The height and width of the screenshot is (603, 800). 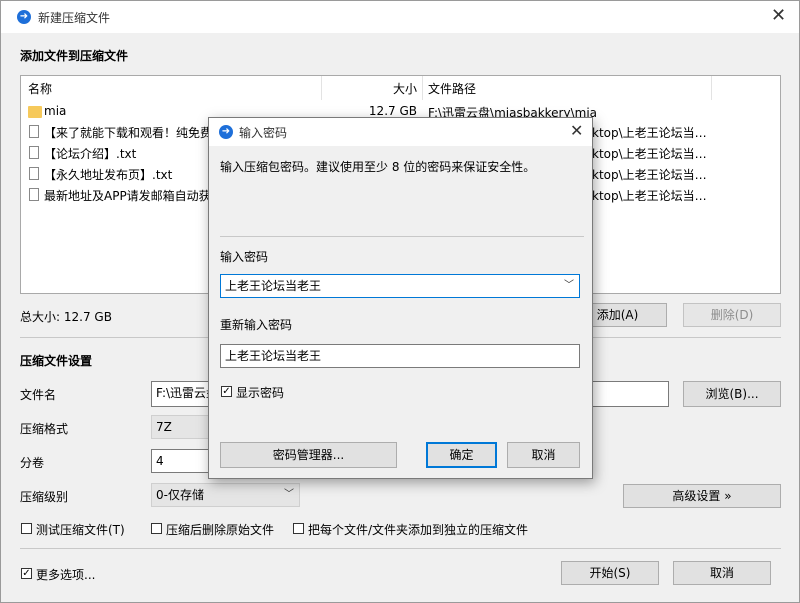 What do you see at coordinates (400, 17) in the screenshot?
I see `main-titlebar: ➜ 新建压缩文件 ✕` at bounding box center [400, 17].